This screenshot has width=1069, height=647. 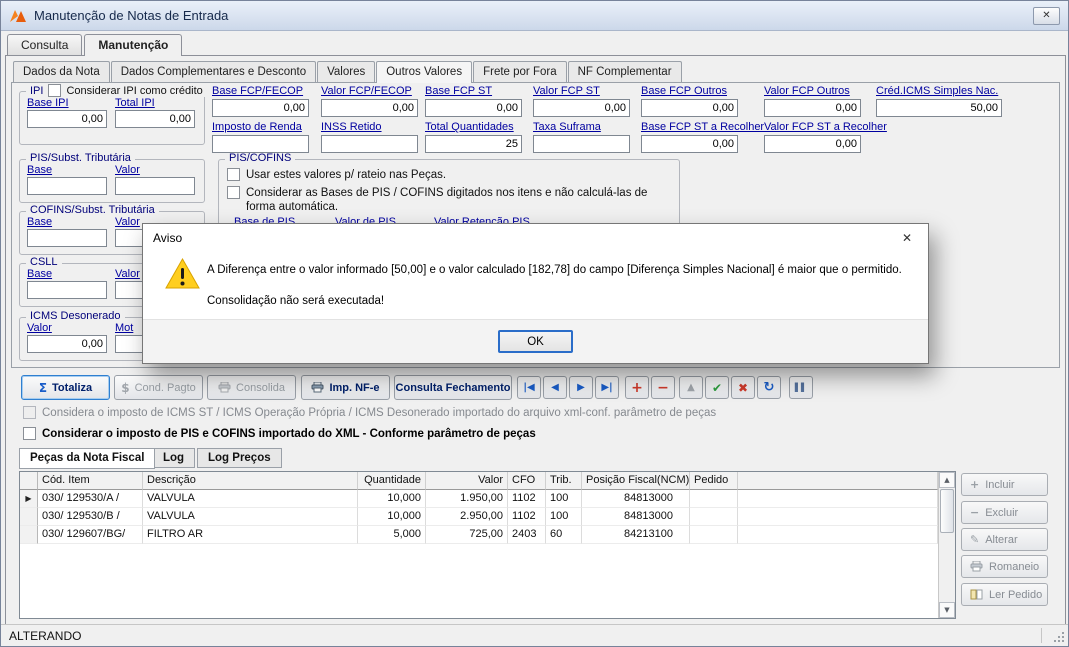 I want to click on tab-consulta: Consulta, so click(x=45, y=44).